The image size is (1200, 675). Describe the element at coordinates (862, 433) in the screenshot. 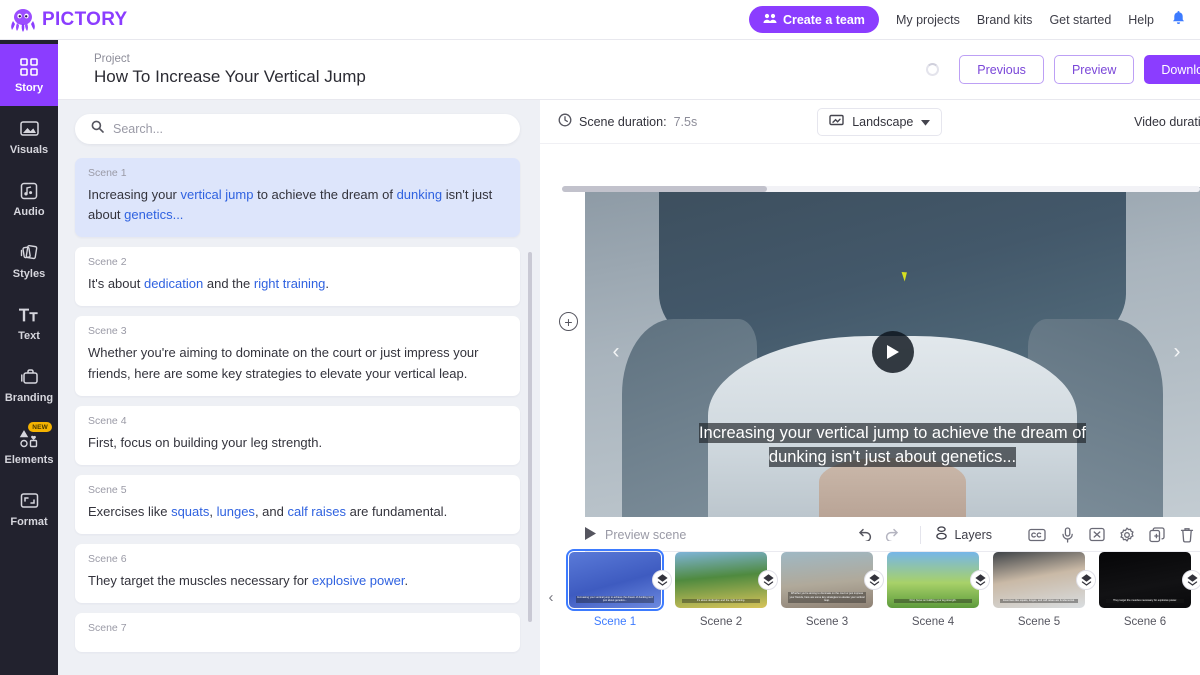

I see `caption-keyword: vertical jump` at that location.